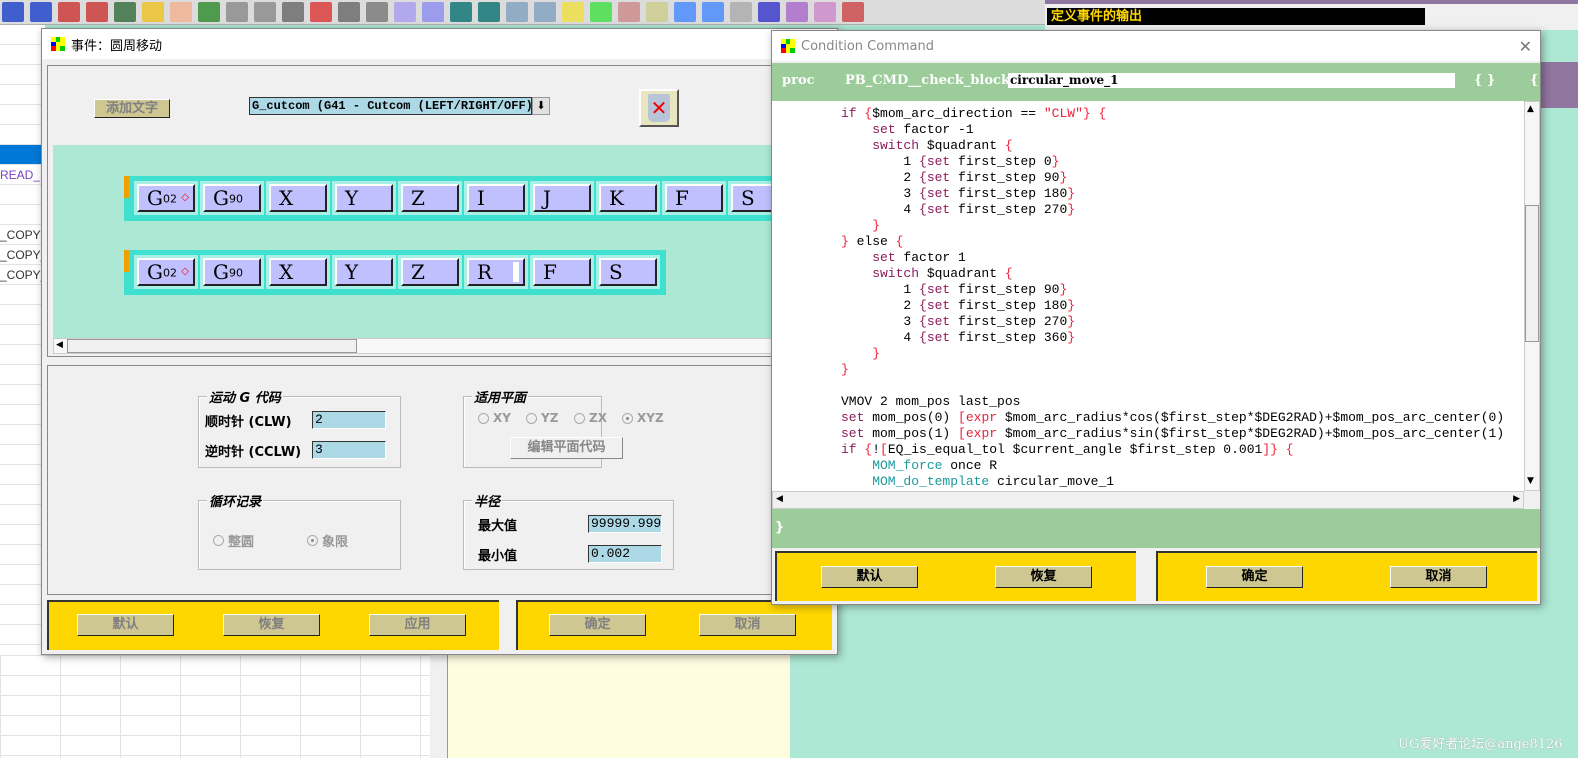 The height and width of the screenshot is (758, 1578). What do you see at coordinates (349, 420) in the screenshot?
I see `cw-code-input: 2` at bounding box center [349, 420].